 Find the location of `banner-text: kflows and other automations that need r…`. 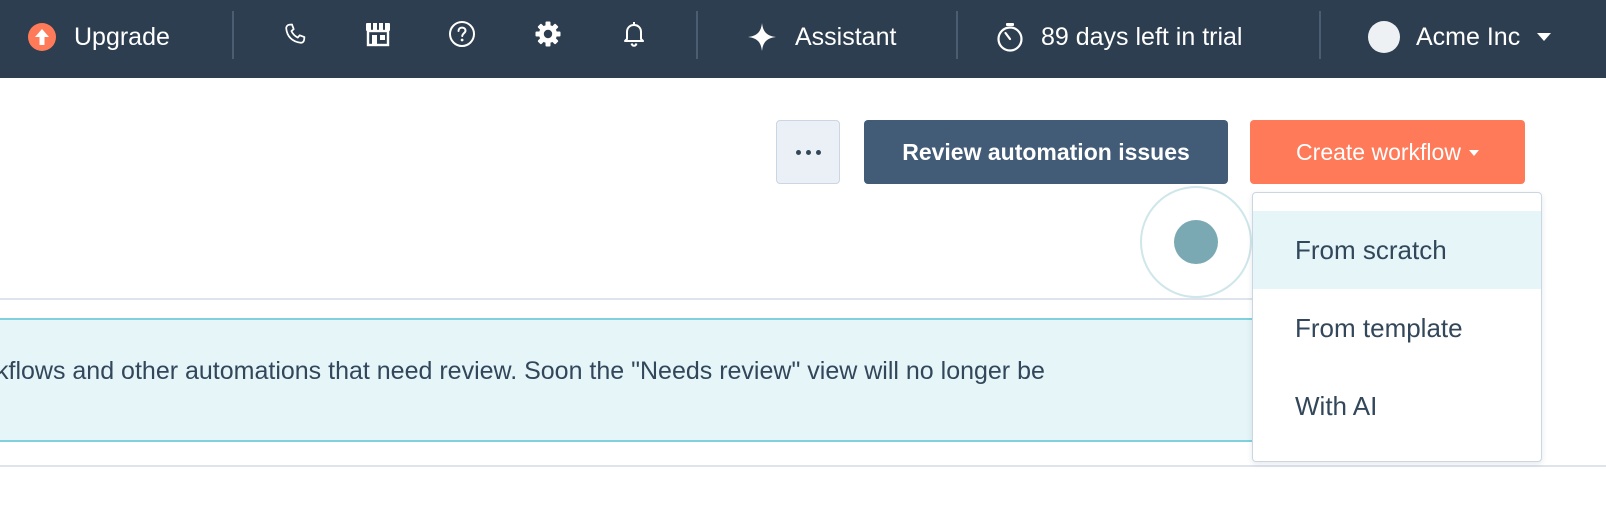

banner-text: kflows and other automations that need r… is located at coordinates (522, 371).